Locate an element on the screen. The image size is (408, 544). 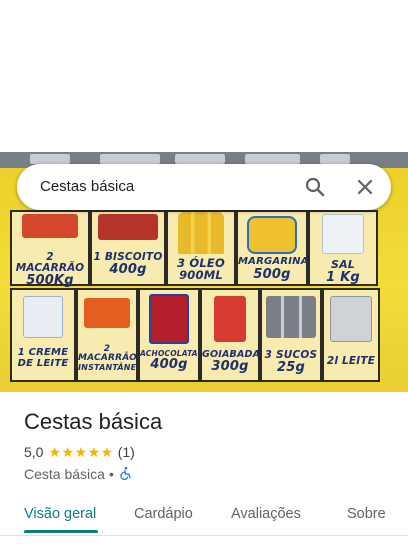
instant-noodle-package is located at coordinates (107, 313).